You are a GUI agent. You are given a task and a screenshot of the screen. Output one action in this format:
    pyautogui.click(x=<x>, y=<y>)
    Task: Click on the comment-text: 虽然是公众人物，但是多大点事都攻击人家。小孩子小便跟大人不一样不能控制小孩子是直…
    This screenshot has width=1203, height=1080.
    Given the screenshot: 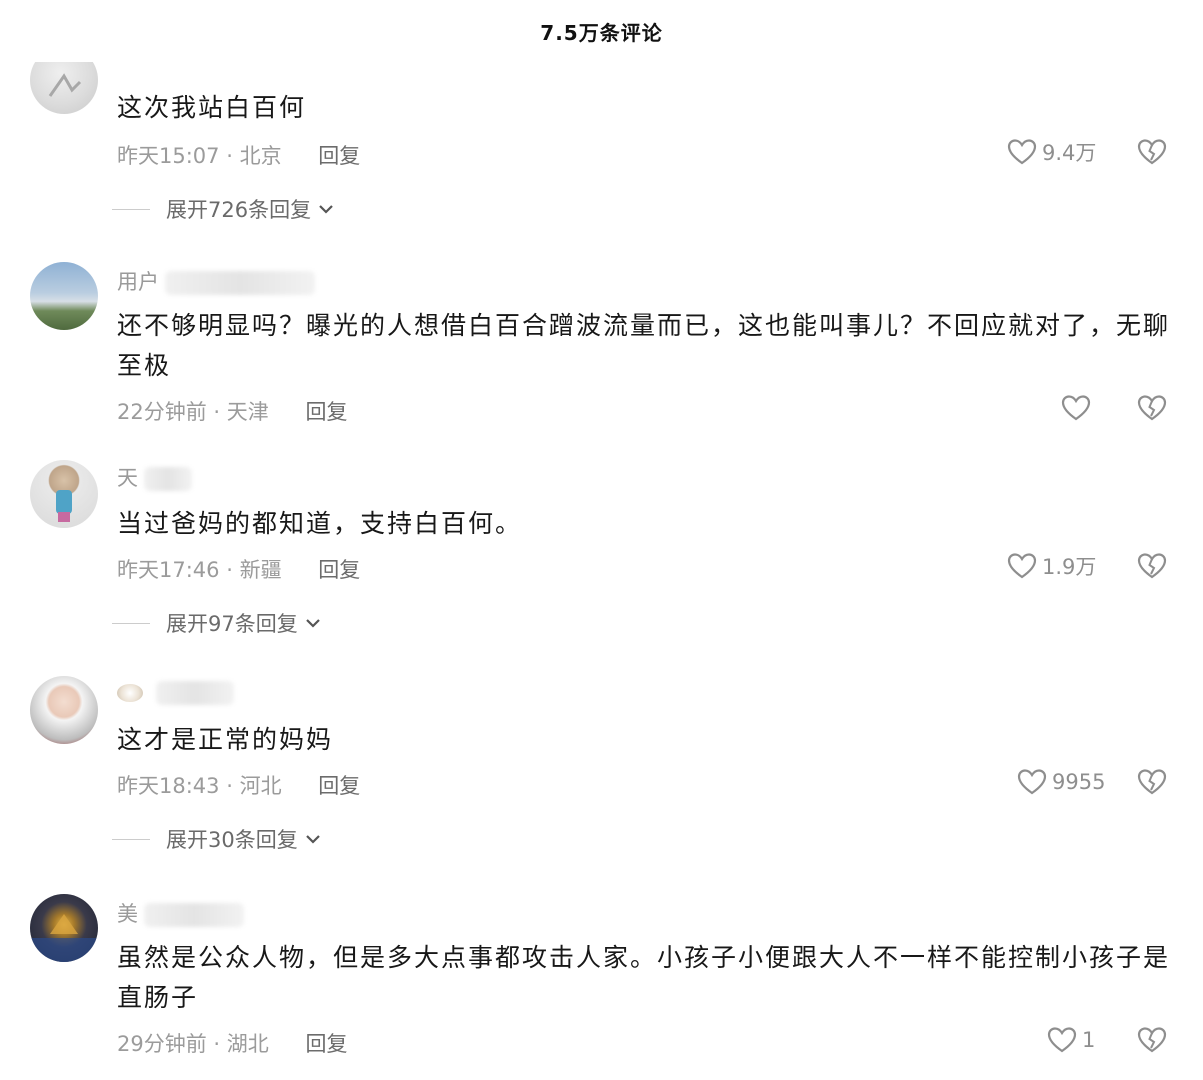 What is the action you would take?
    pyautogui.click(x=644, y=977)
    